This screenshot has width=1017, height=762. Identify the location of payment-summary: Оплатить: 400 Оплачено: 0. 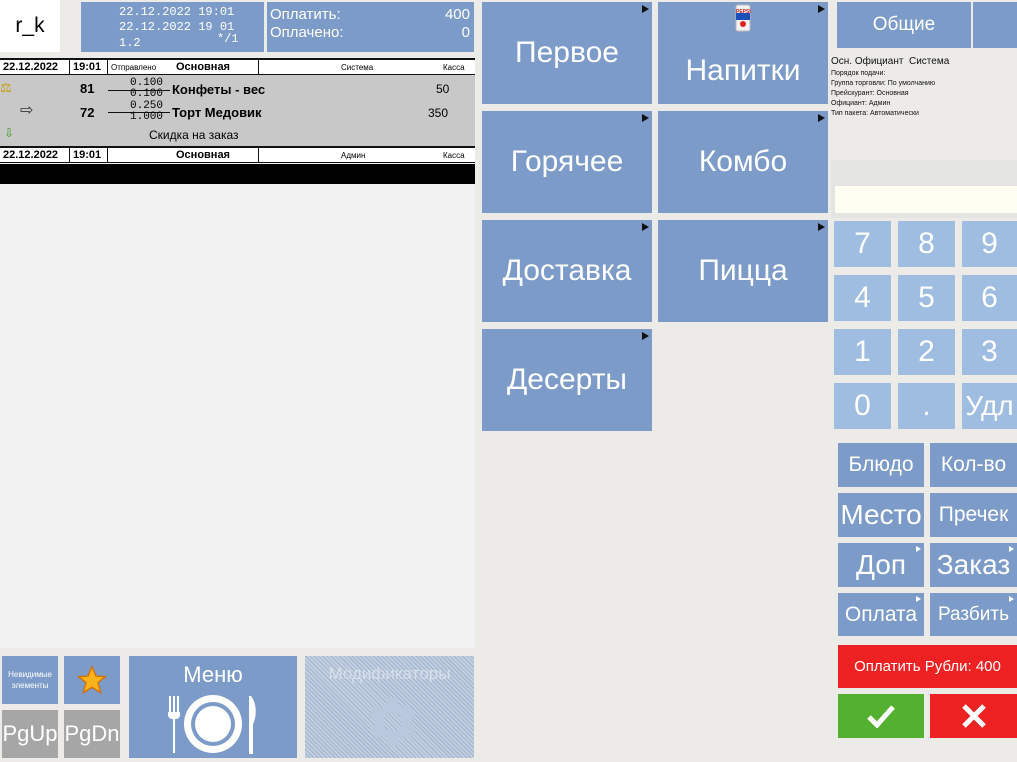
(370, 27).